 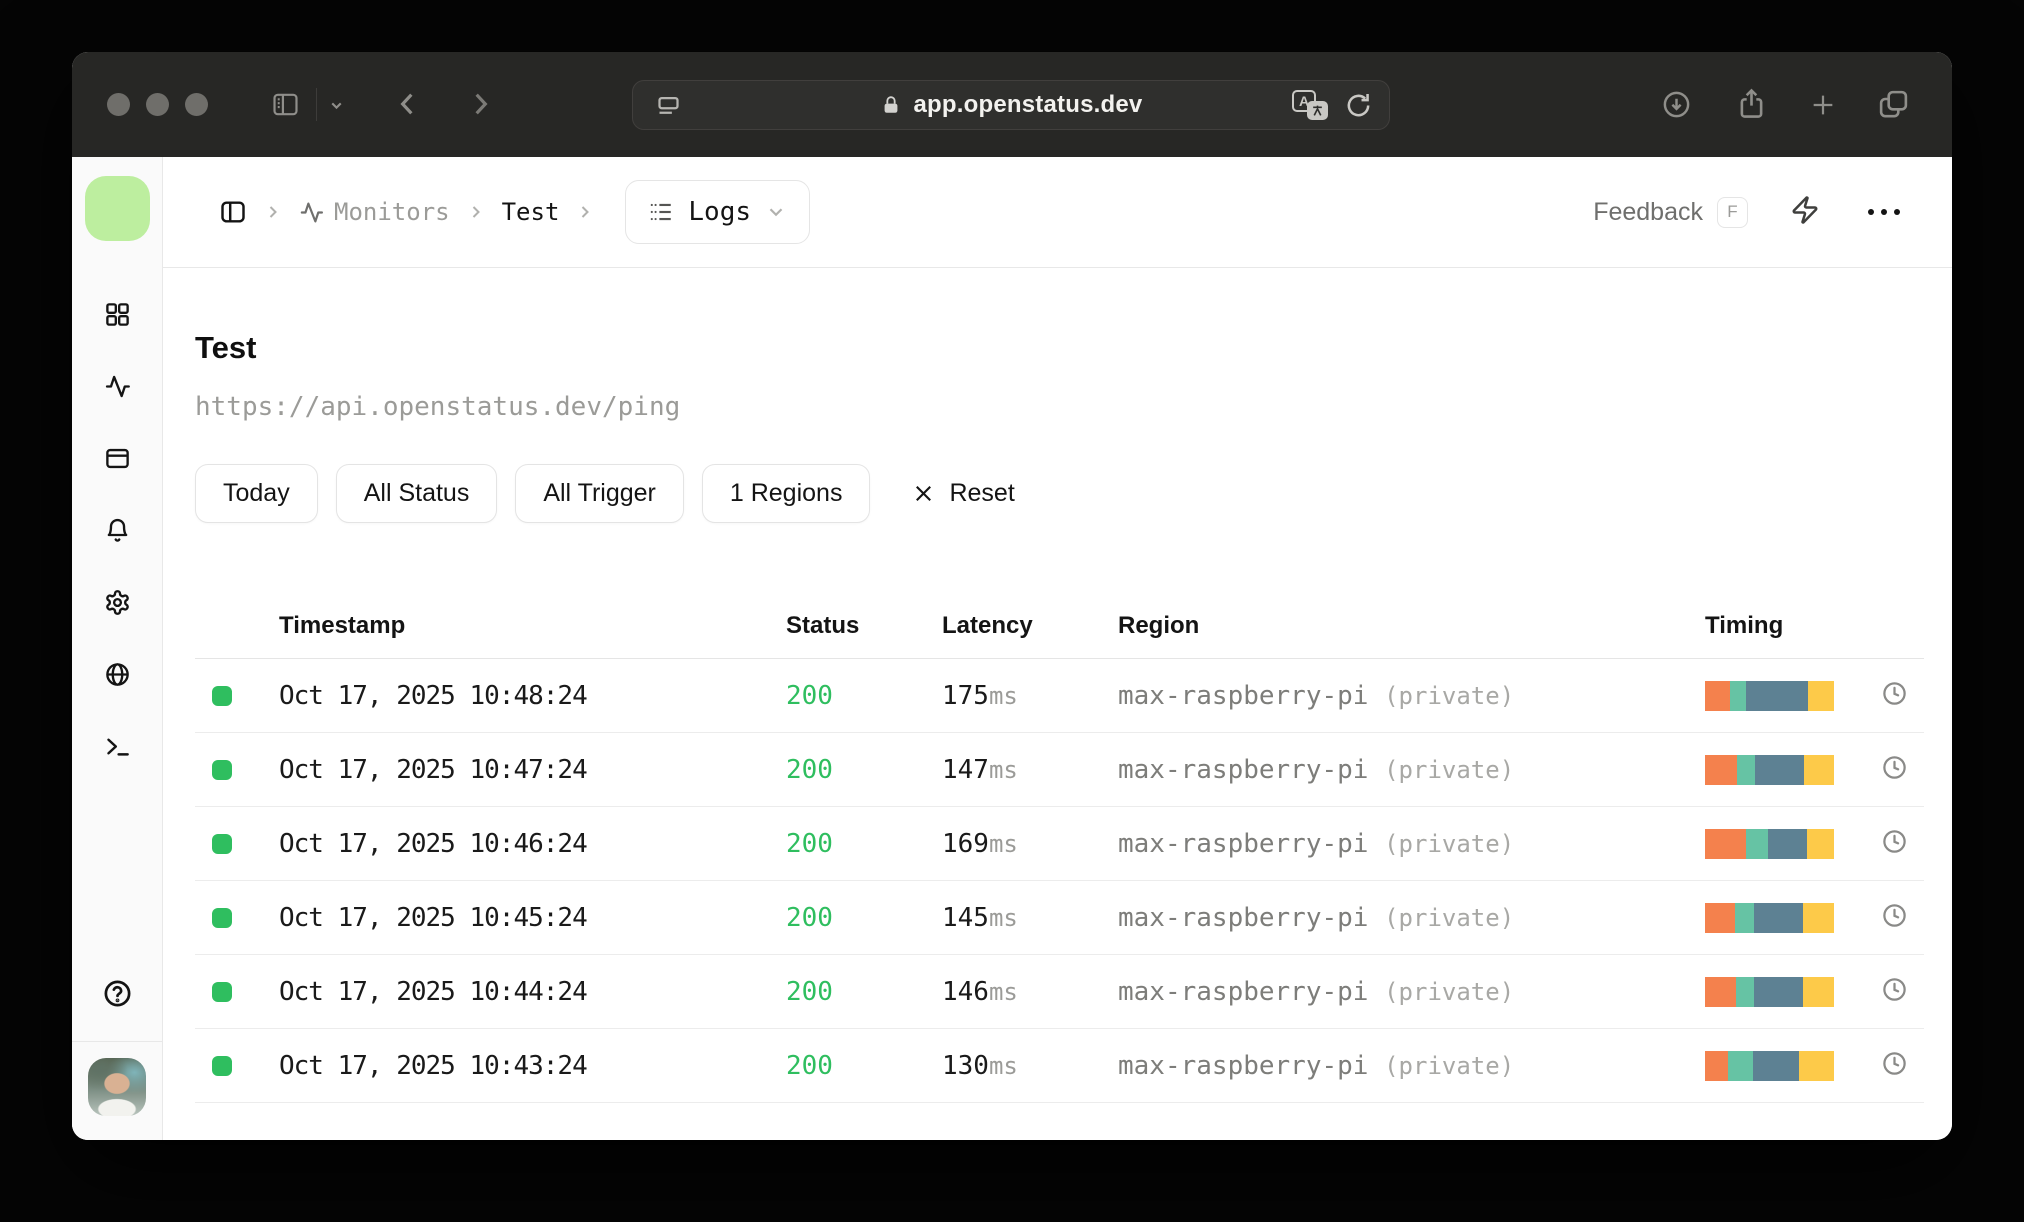 I want to click on row-timestamp: Oct 17, 2025 10:48:24, so click(x=433, y=695).